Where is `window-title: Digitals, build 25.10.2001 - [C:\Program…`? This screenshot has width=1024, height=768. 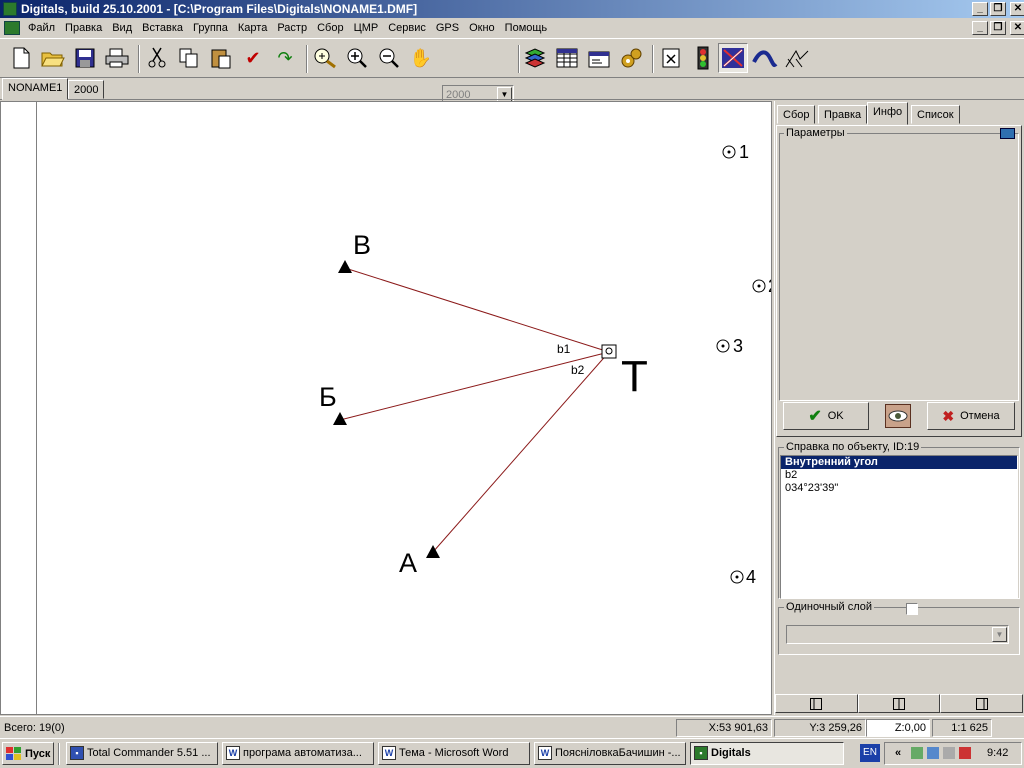 window-title: Digitals, build 25.10.2001 - [C:\Program… is located at coordinates (219, 9).